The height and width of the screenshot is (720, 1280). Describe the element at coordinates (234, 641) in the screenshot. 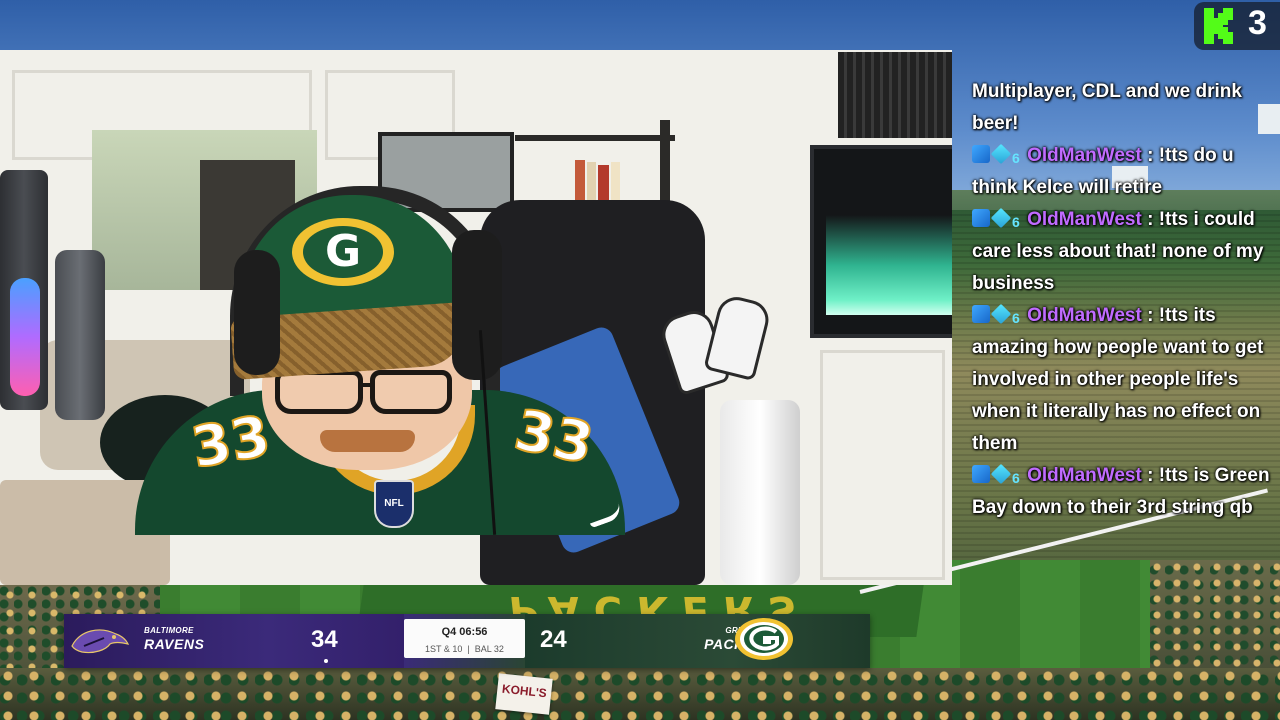

I see `team-away: BALTIMORE RAVENS 34` at that location.